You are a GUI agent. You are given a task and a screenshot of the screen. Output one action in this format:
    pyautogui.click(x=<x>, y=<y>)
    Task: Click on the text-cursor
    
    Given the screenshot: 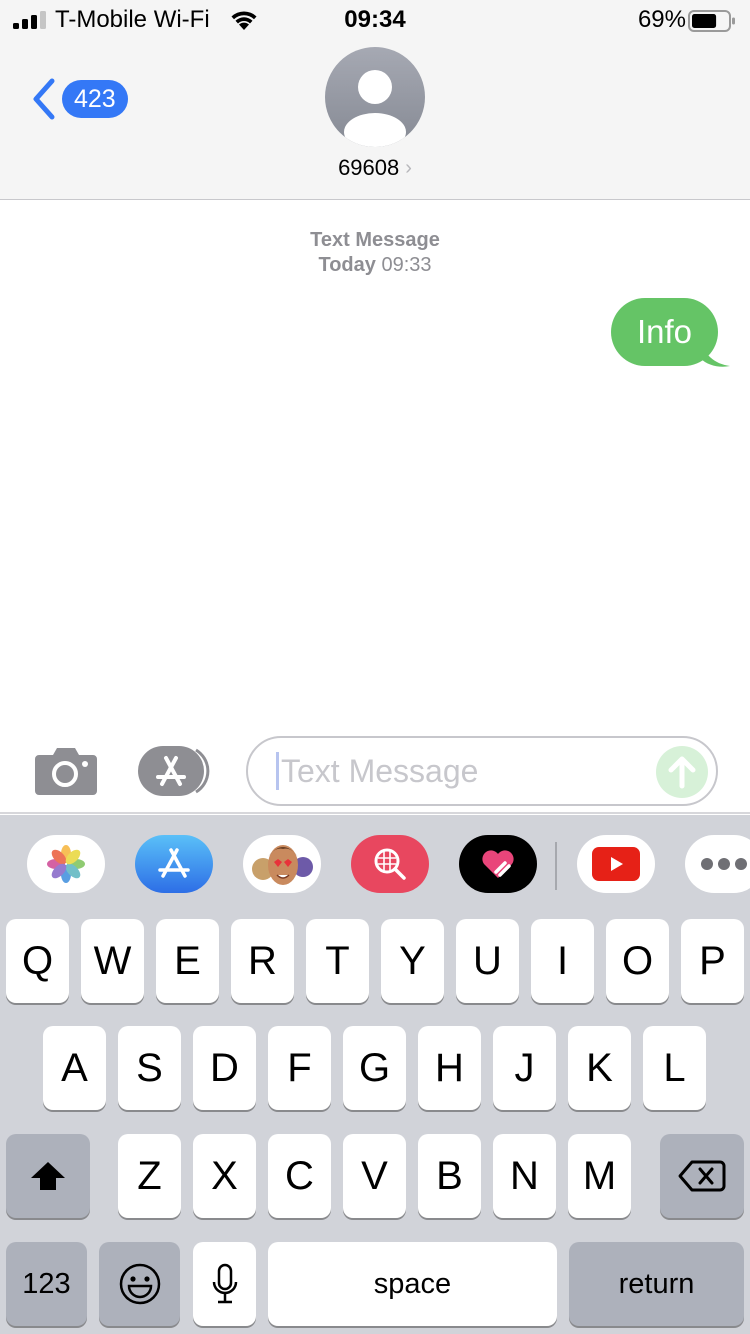 What is the action you would take?
    pyautogui.click(x=277, y=771)
    